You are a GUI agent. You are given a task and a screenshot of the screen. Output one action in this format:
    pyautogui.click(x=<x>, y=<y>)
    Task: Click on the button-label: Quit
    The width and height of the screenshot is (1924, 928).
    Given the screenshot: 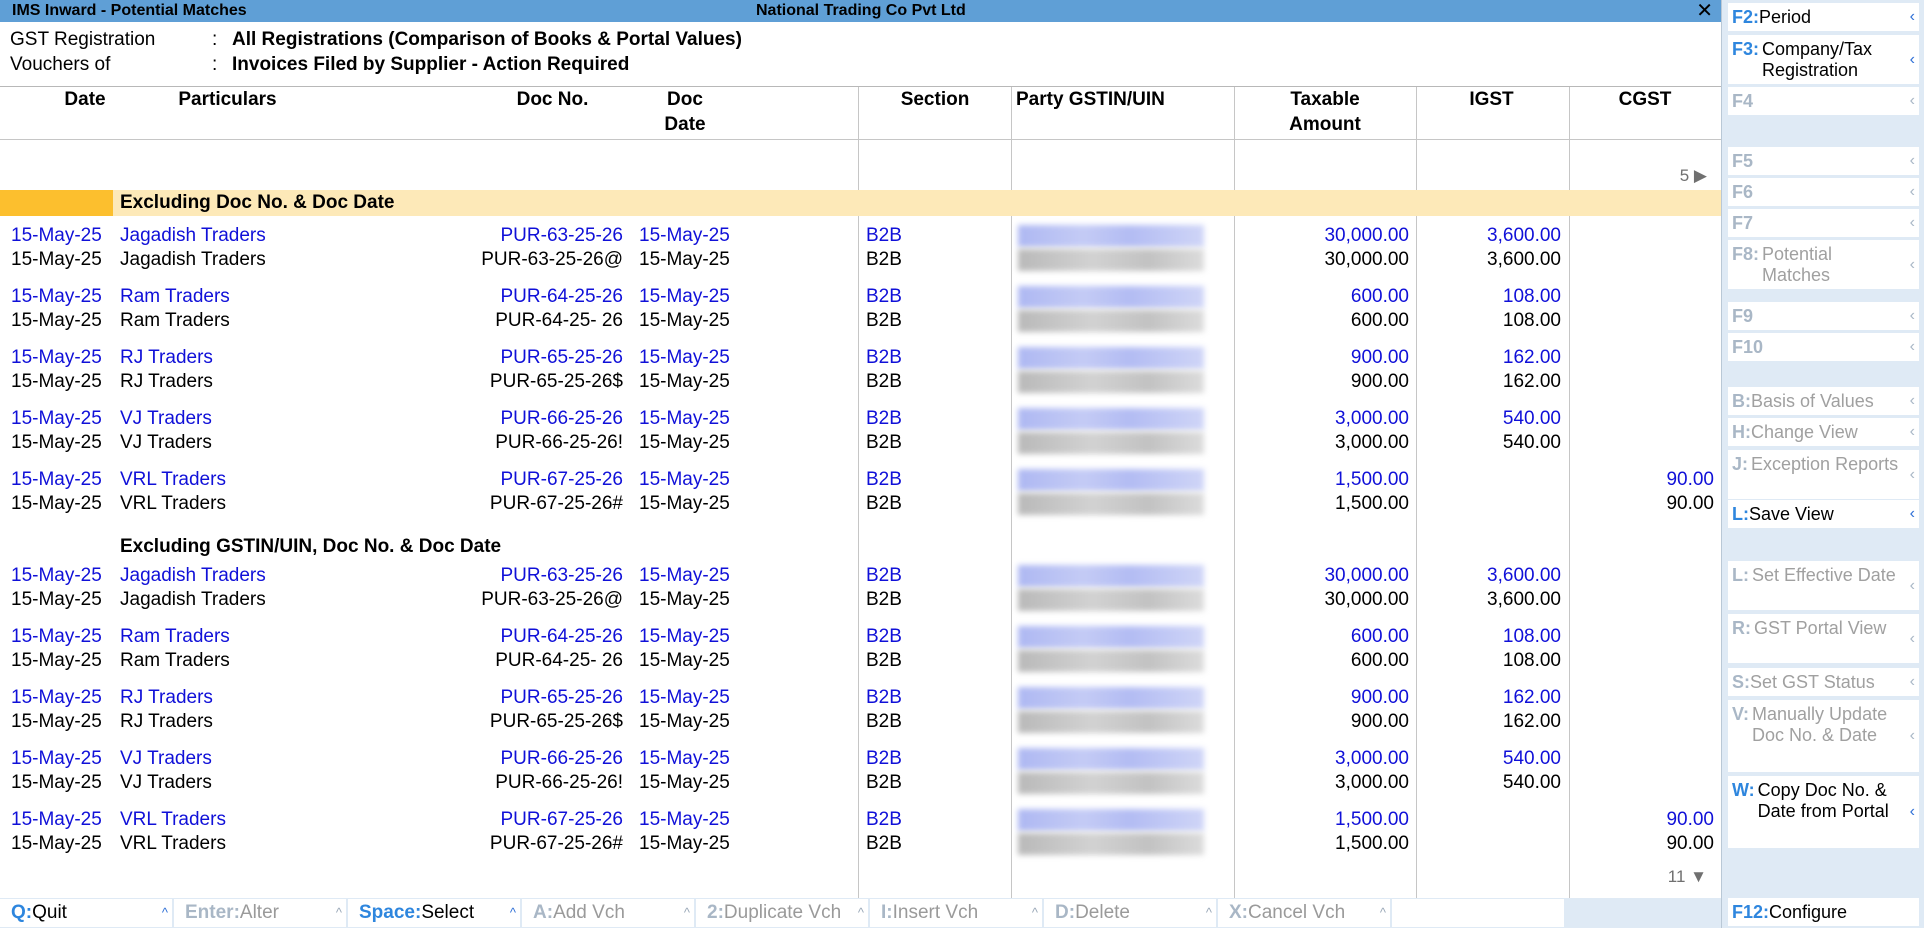 What is the action you would take?
    pyautogui.click(x=49, y=912)
    